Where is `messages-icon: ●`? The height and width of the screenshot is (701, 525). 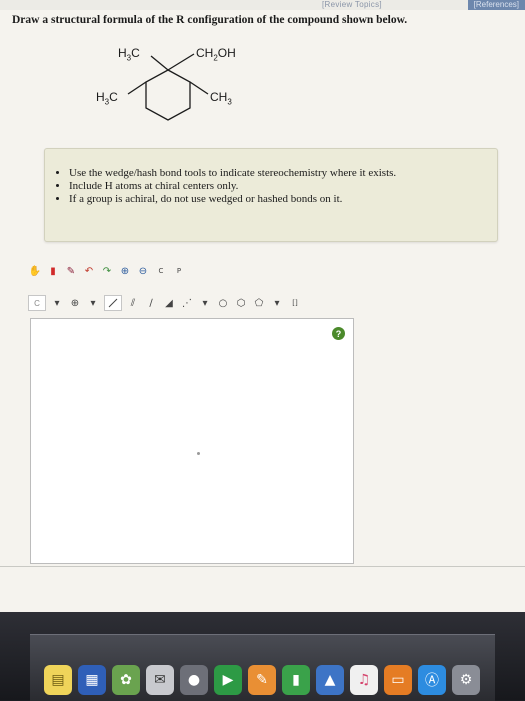 messages-icon: ● is located at coordinates (194, 680).